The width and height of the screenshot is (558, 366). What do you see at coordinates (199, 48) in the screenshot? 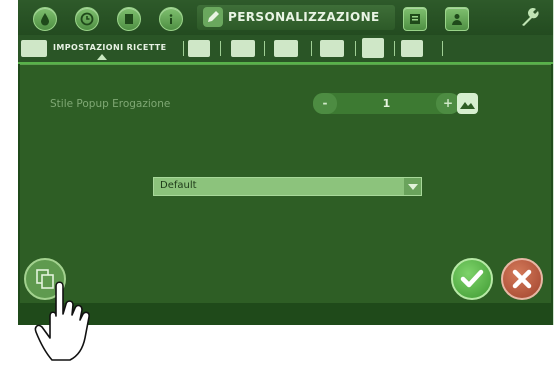
I see `book-open-icon` at bounding box center [199, 48].